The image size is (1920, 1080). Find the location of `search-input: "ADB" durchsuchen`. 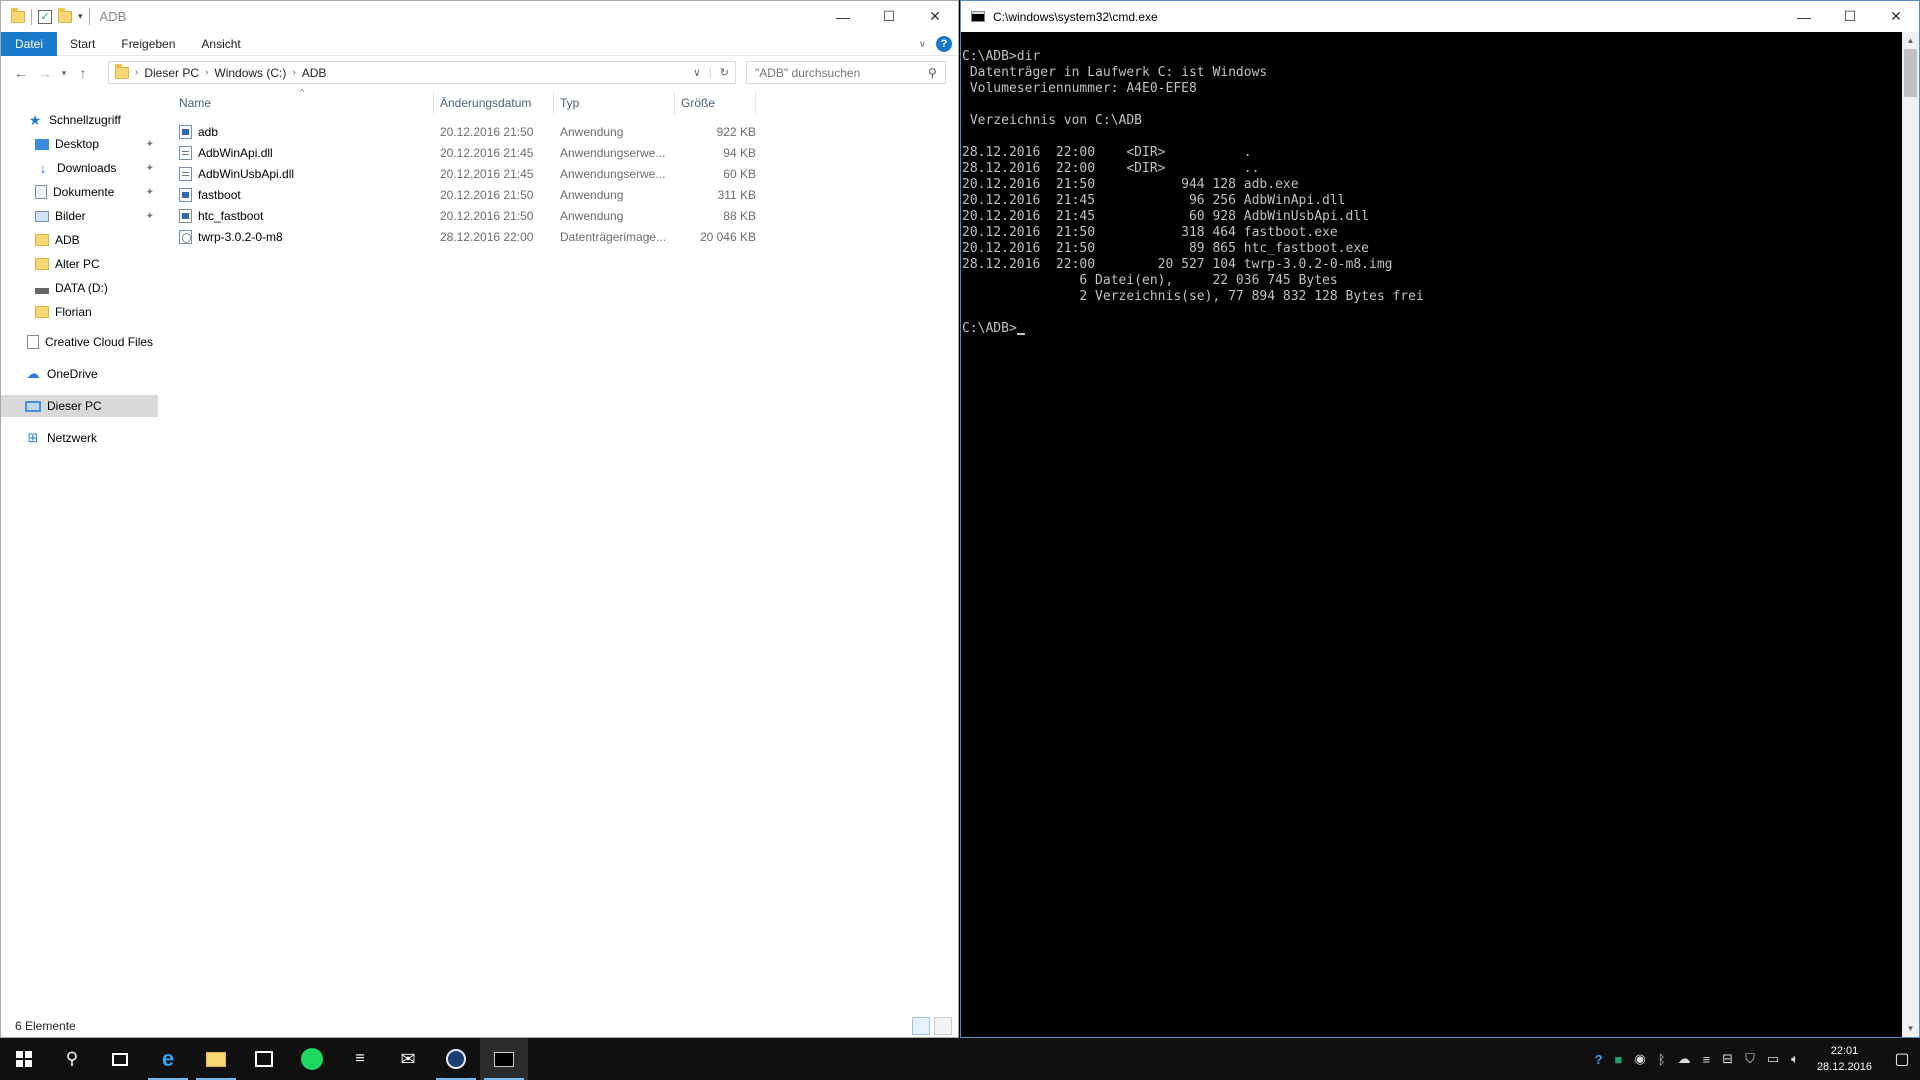

search-input: "ADB" durchsuchen is located at coordinates (846, 72).